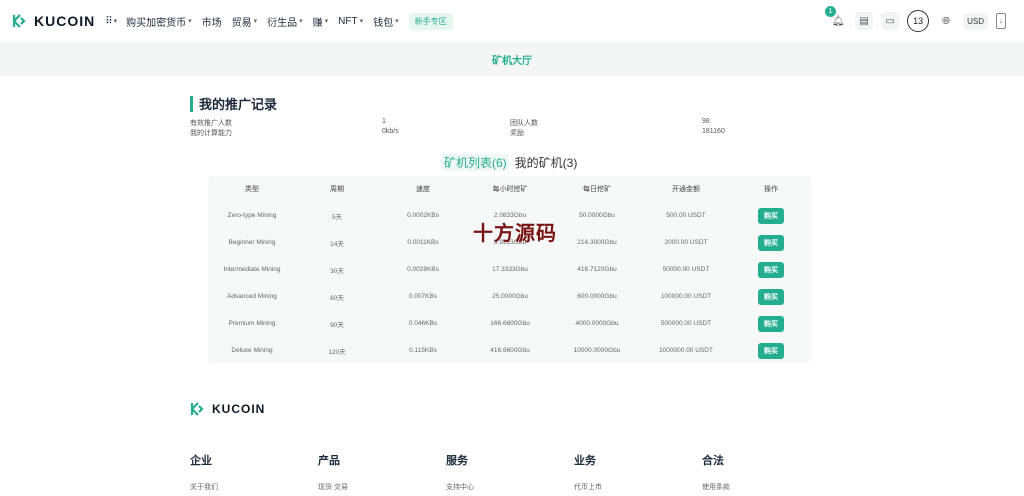  What do you see at coordinates (510, 296) in the screenshot?
I see `table-cell: 25.0000Gbu` at bounding box center [510, 296].